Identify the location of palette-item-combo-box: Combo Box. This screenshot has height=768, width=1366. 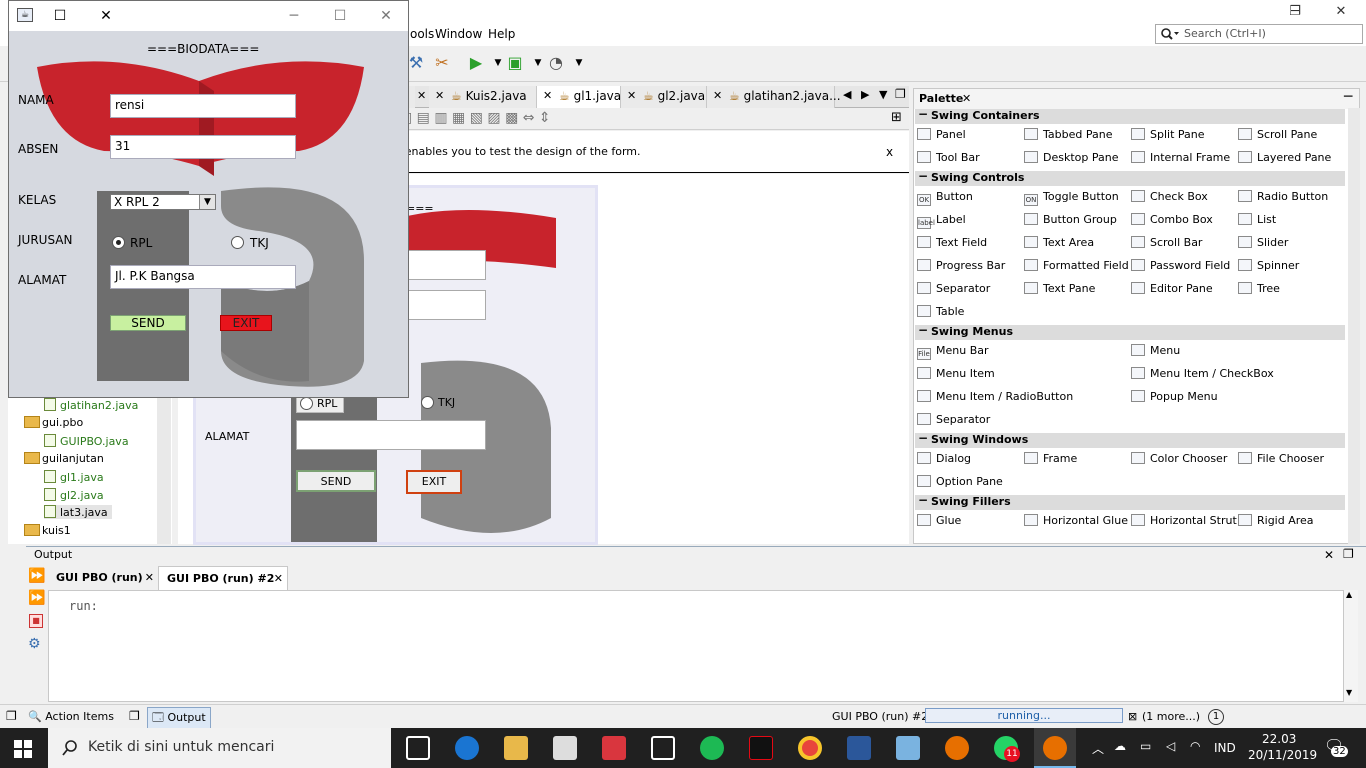
(1172, 219).